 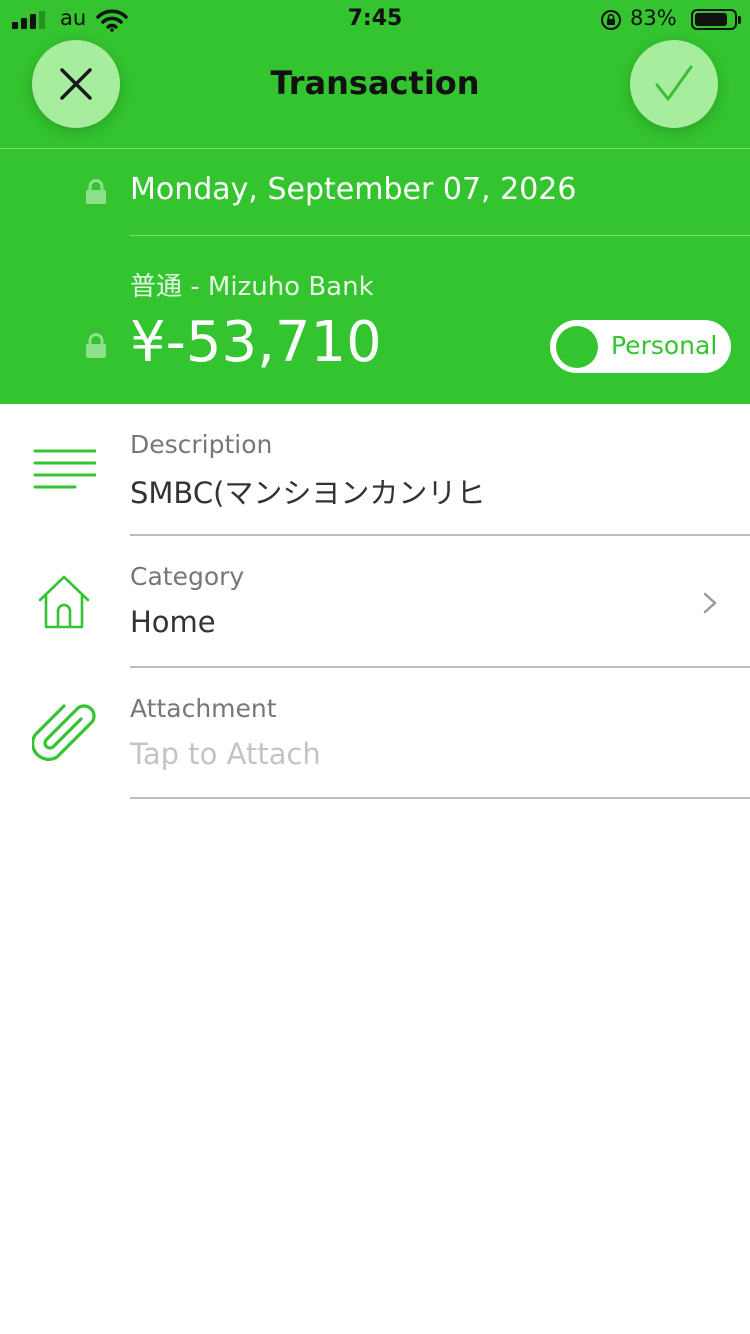 I want to click on battery-percentage: 83%, so click(x=653, y=18).